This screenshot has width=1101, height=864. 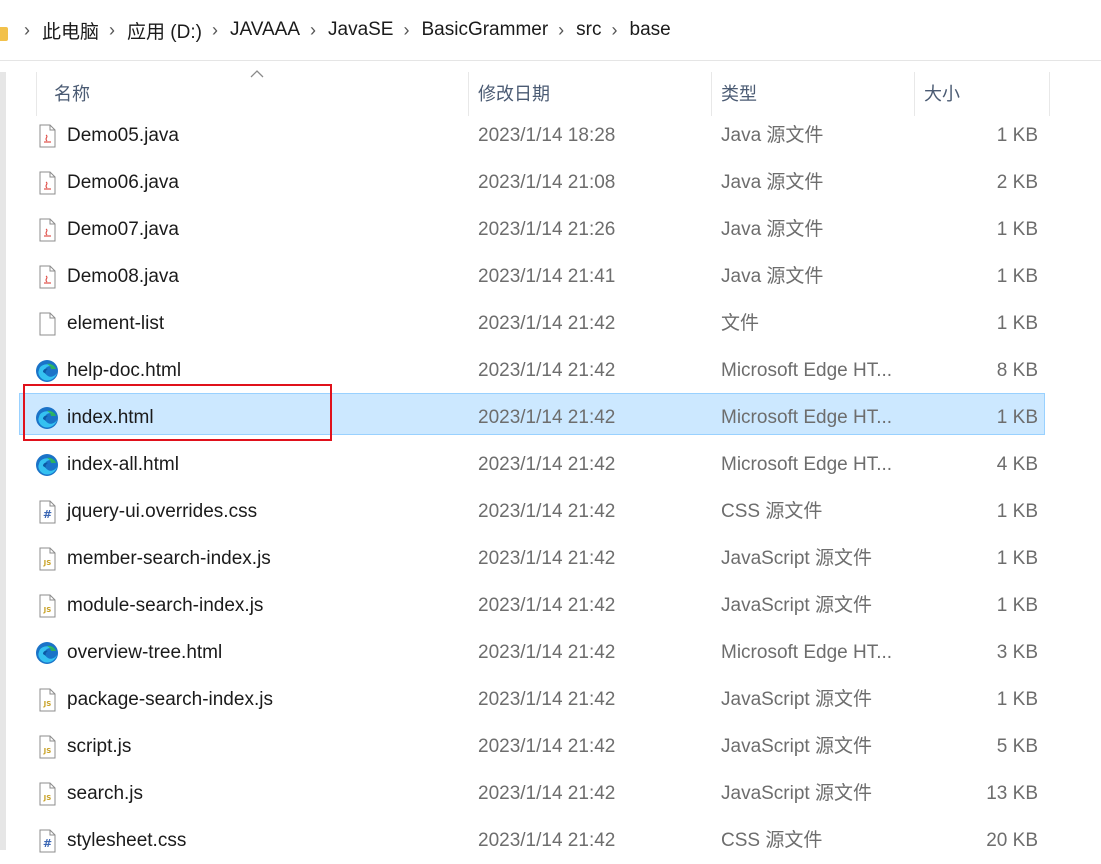 What do you see at coordinates (1017, 652) in the screenshot?
I see `file-size: 3 KB` at bounding box center [1017, 652].